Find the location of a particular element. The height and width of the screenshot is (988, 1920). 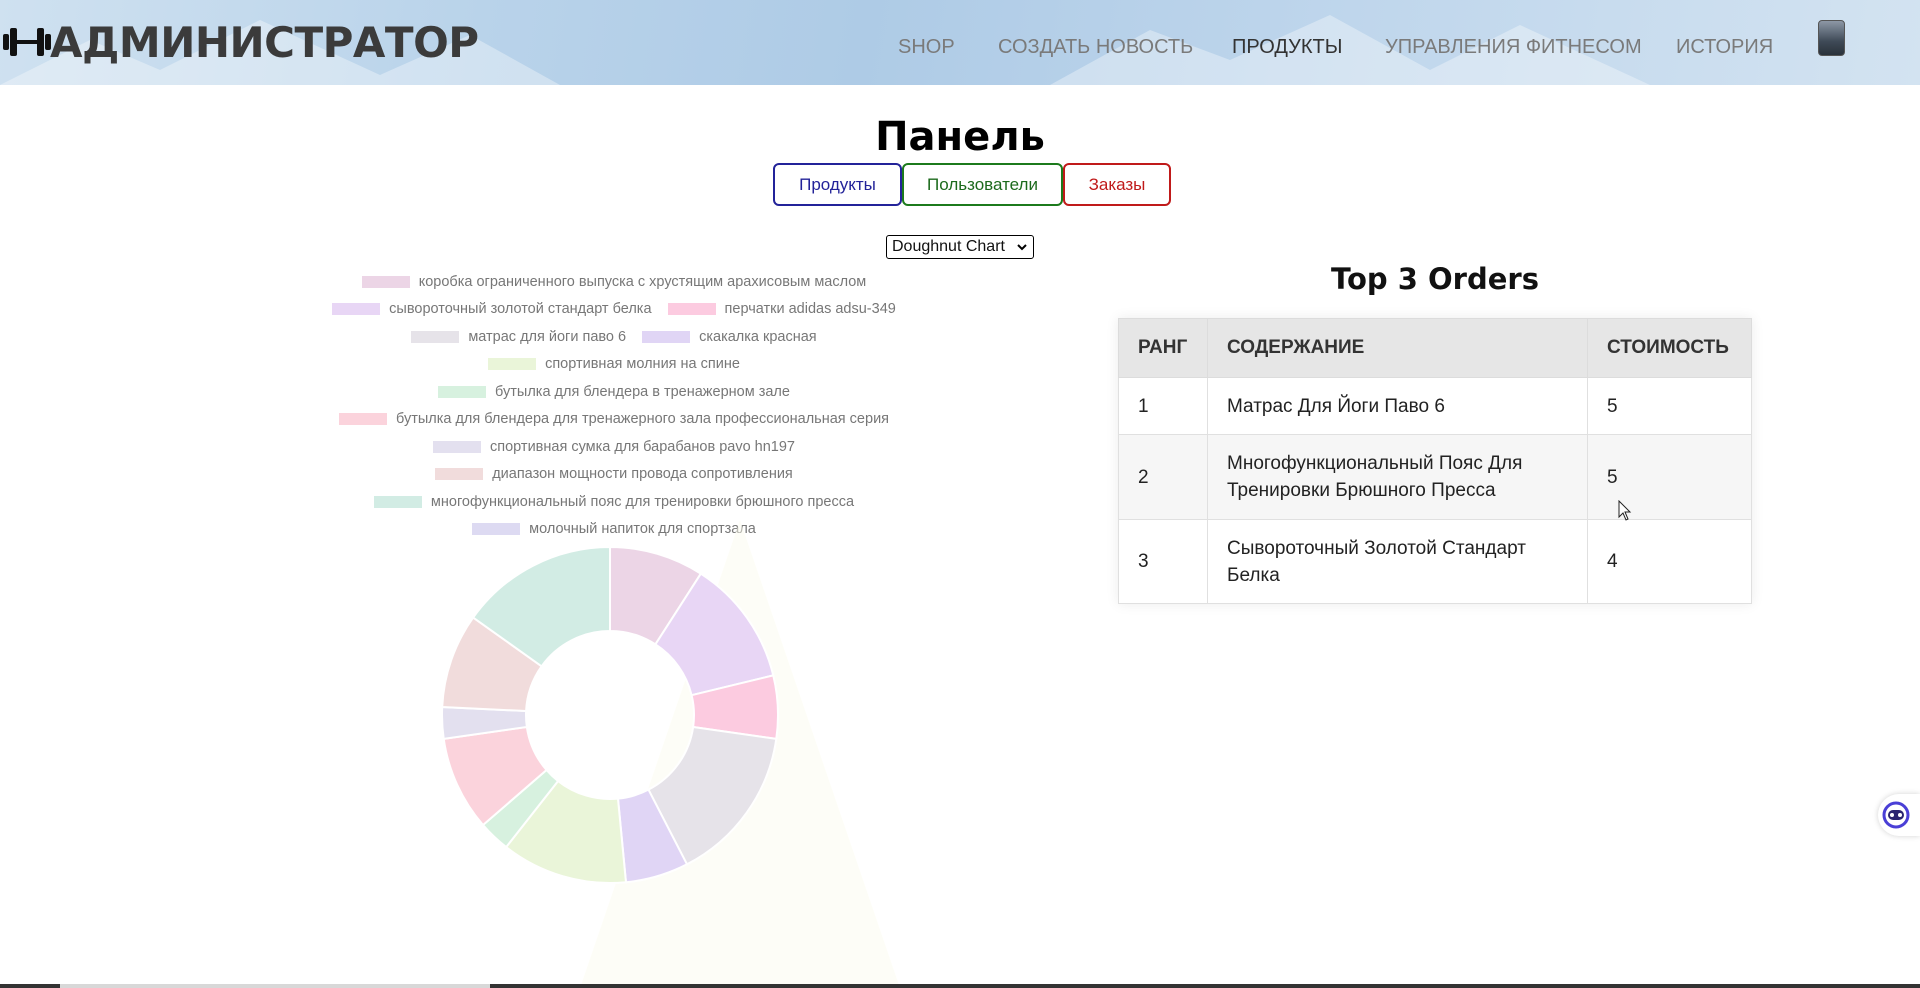

legend-item: перчатки adidas adsu-349 is located at coordinates (781, 309).